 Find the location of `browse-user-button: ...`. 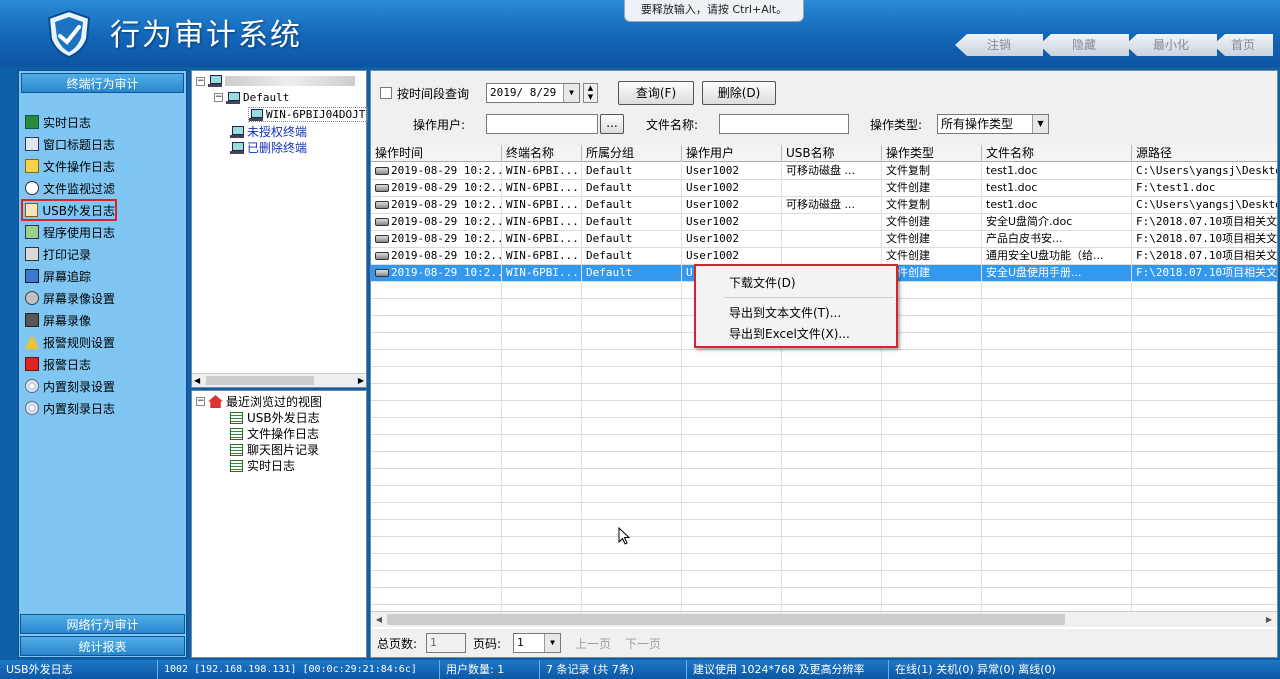

browse-user-button: ... is located at coordinates (612, 124).